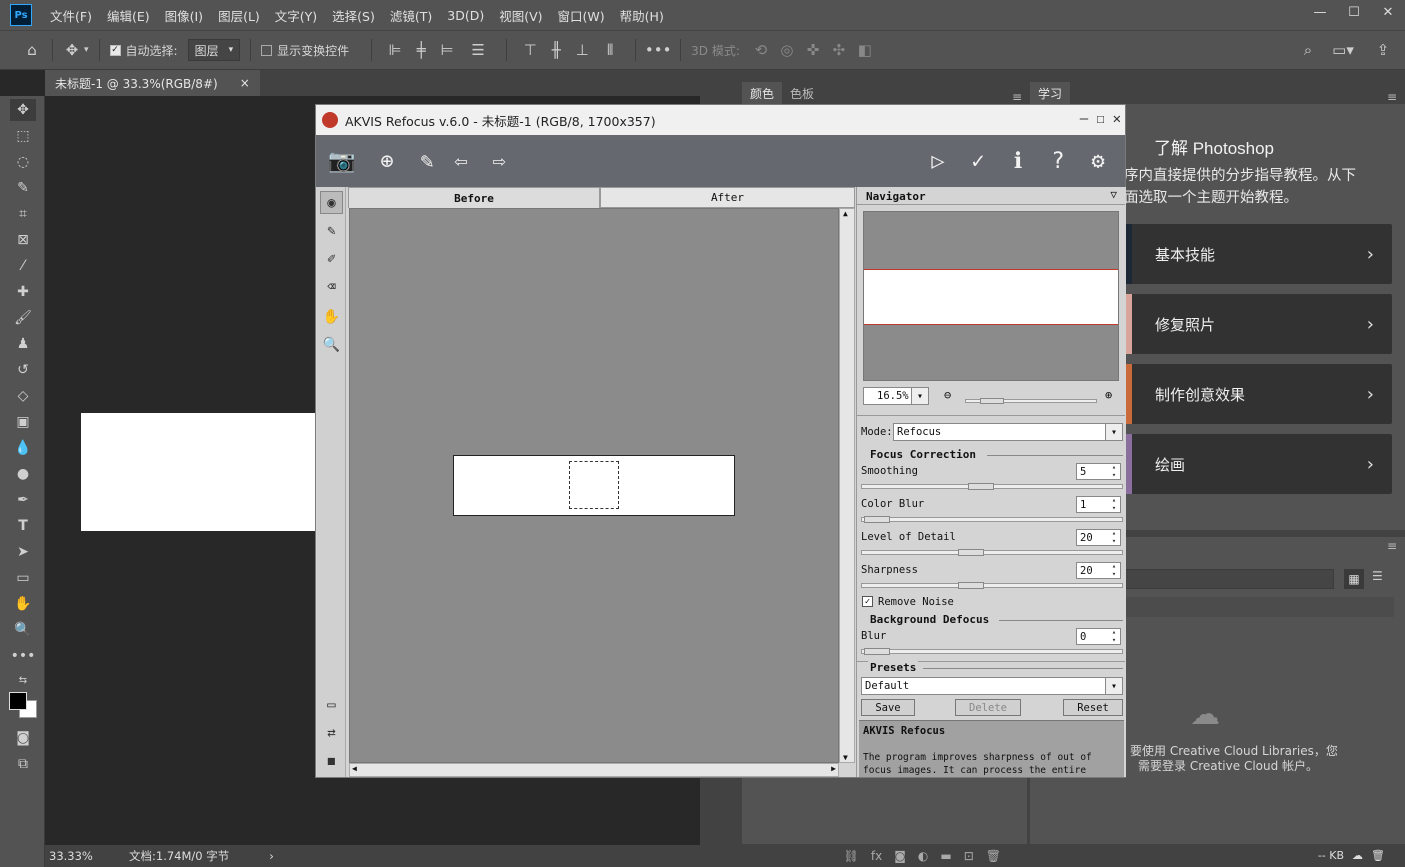  What do you see at coordinates (991, 297) in the screenshot?
I see `navigator-view-frame` at bounding box center [991, 297].